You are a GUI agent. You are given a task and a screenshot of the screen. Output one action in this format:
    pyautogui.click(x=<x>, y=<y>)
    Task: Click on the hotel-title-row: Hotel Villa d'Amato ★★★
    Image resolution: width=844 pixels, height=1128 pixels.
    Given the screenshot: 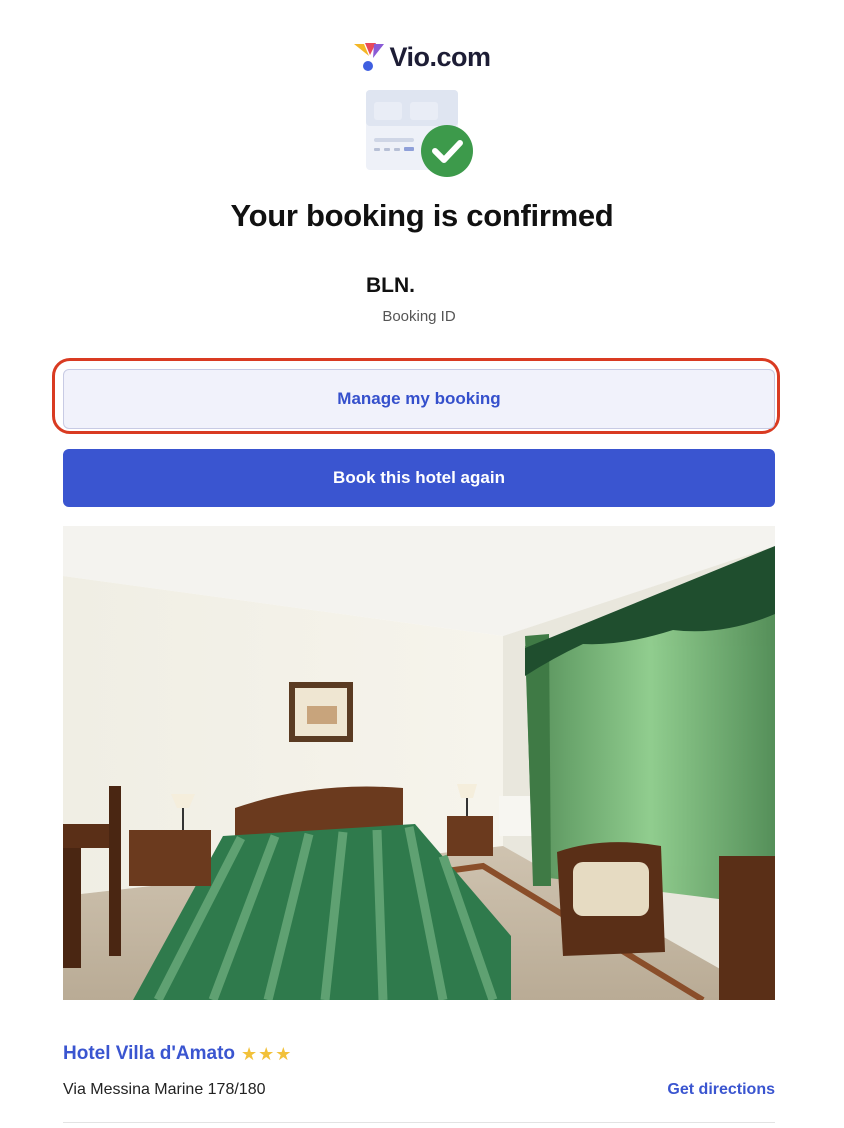 What is the action you would take?
    pyautogui.click(x=177, y=1054)
    